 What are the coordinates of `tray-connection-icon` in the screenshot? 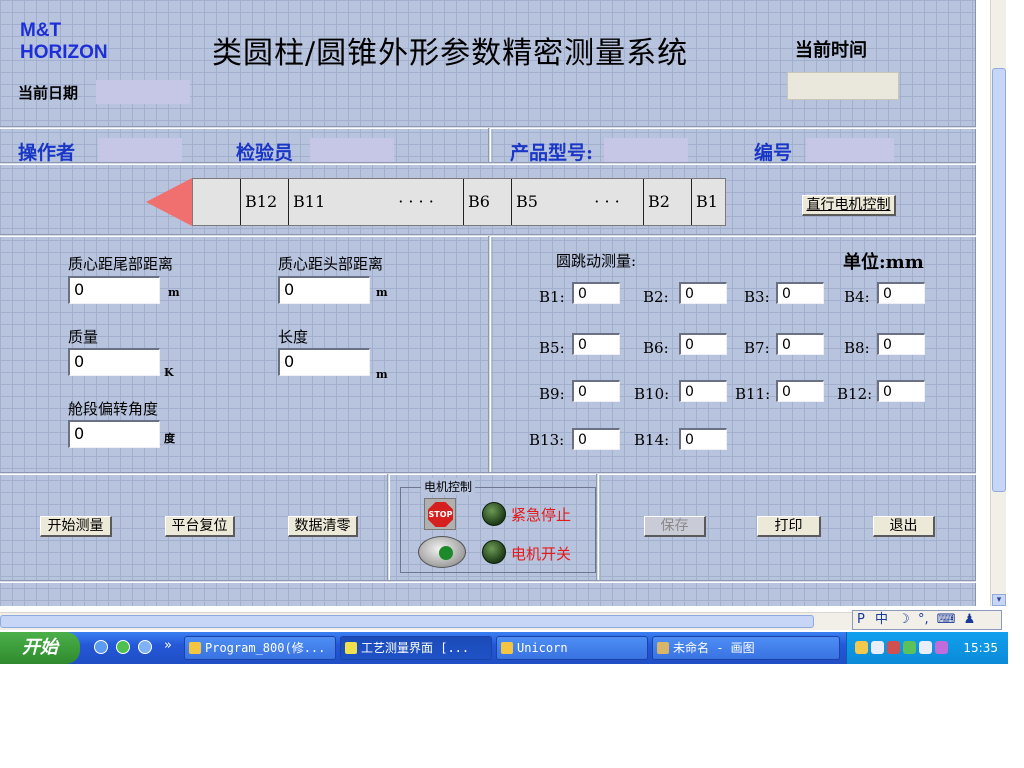 It's located at (909, 647).